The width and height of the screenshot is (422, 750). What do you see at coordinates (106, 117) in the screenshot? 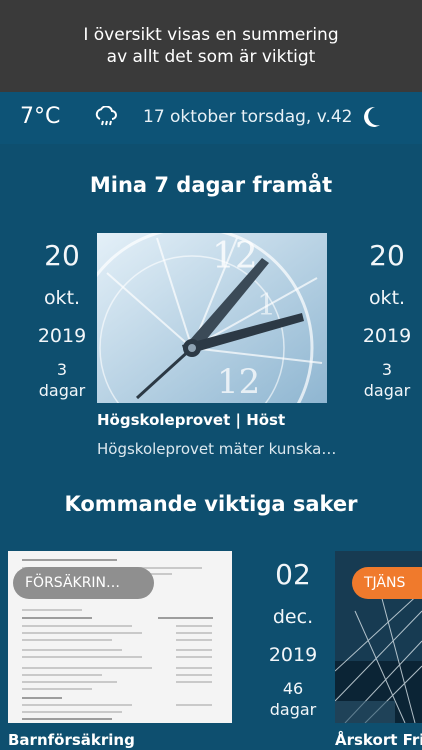
I see `cloud-rain-icon` at bounding box center [106, 117].